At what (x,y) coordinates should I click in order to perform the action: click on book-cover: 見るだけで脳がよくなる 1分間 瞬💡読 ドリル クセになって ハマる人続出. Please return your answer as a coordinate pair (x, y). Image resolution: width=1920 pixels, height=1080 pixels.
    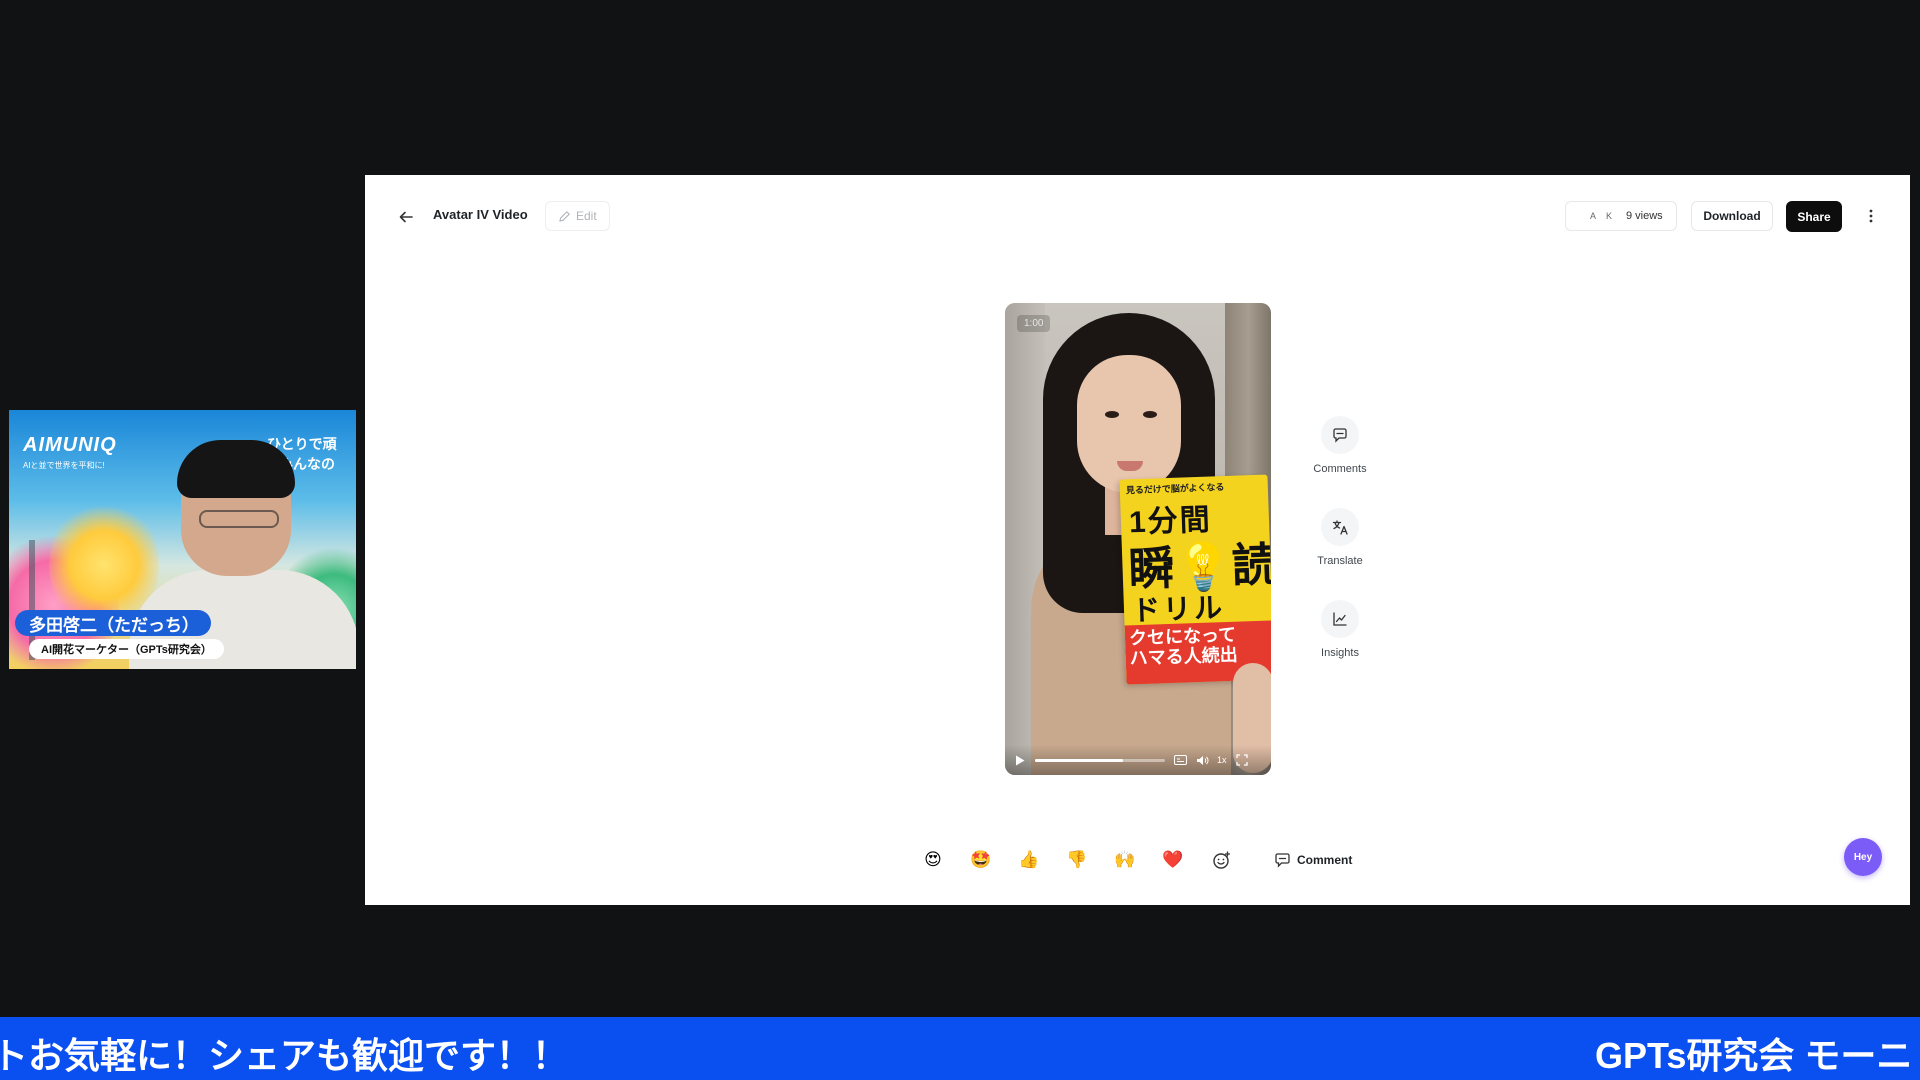
    Looking at the image, I should click on (1195, 579).